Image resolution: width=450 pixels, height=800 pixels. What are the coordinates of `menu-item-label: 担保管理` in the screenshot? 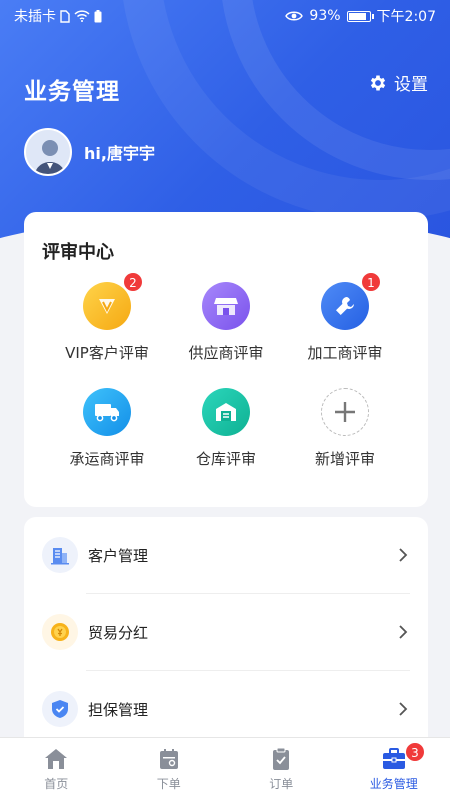 It's located at (118, 709).